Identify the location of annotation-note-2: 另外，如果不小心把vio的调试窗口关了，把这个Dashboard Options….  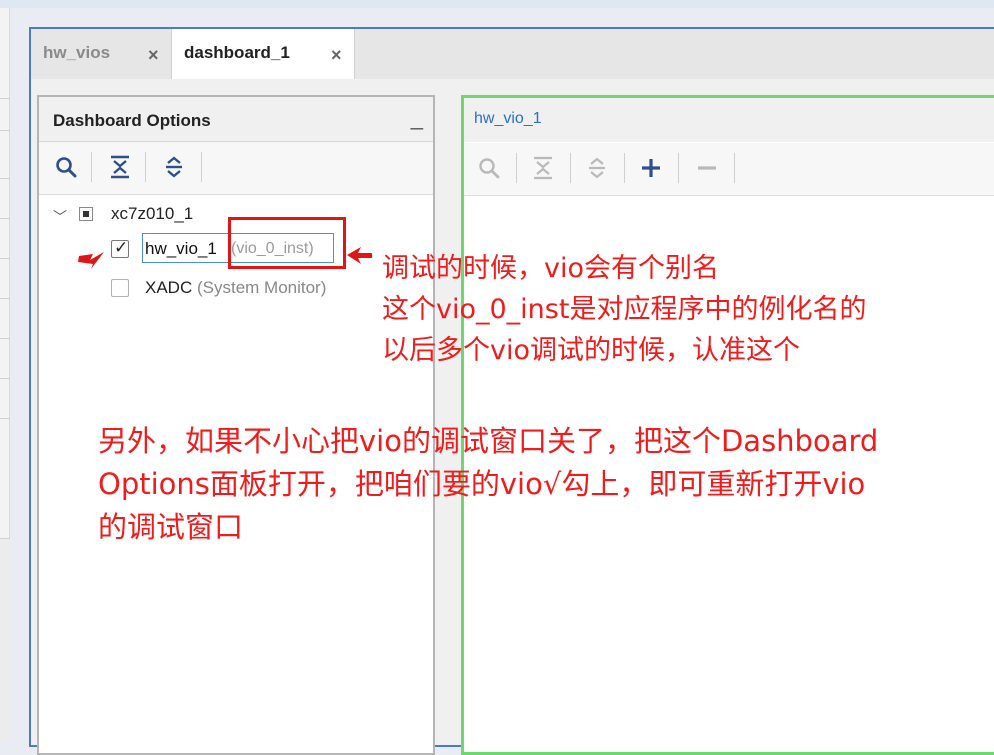
(488, 484).